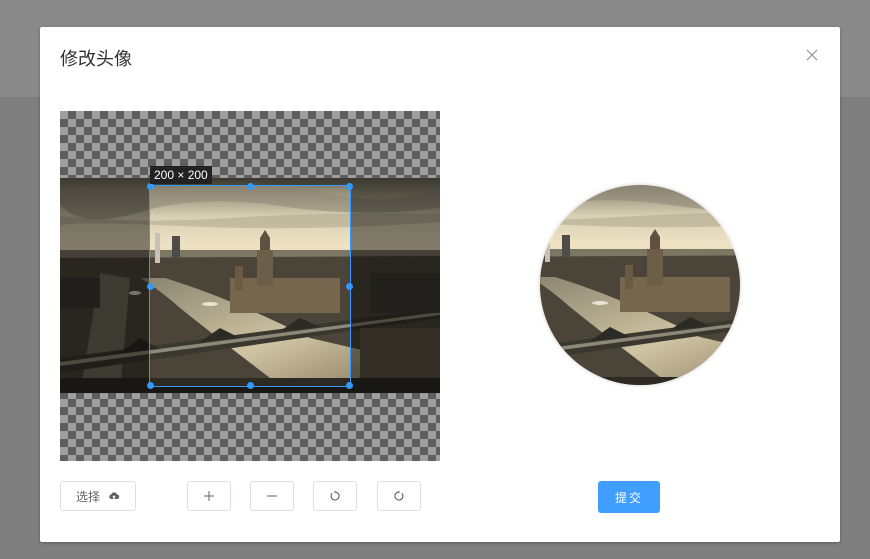  Describe the element at coordinates (150, 186) in the screenshot. I see `crop-handle-nw` at that location.